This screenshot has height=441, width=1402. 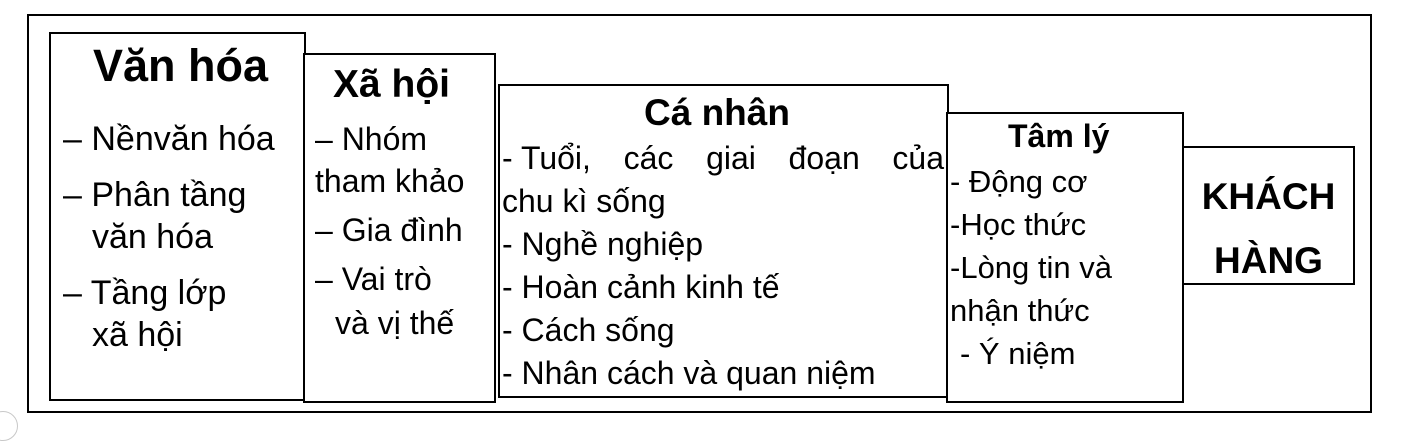 I want to click on tam-ly-item-3: -Lòng tin và, so click(x=1031, y=267).